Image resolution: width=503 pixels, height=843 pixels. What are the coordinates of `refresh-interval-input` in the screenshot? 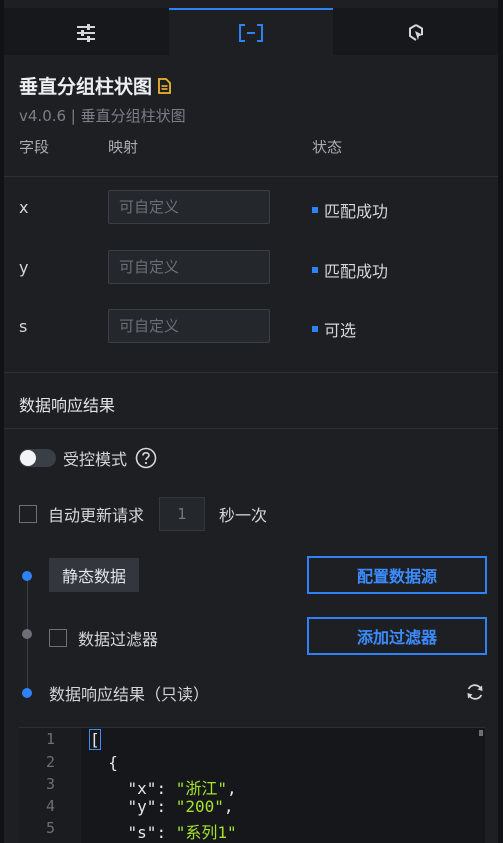 It's located at (182, 514).